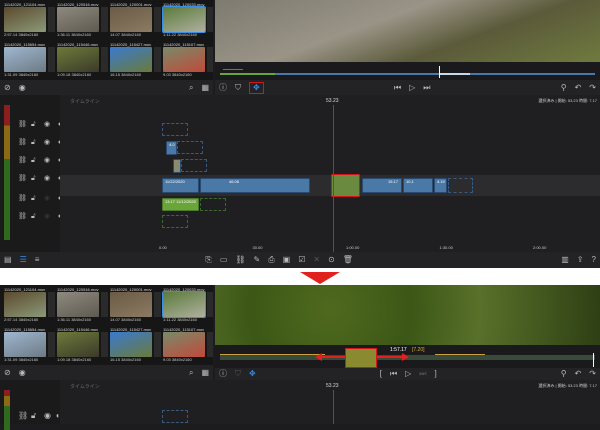 Image resolution: width=600 pixels, height=430 pixels. Describe the element at coordinates (8, 260) in the screenshot. I see `project-icon: ▤` at that location.